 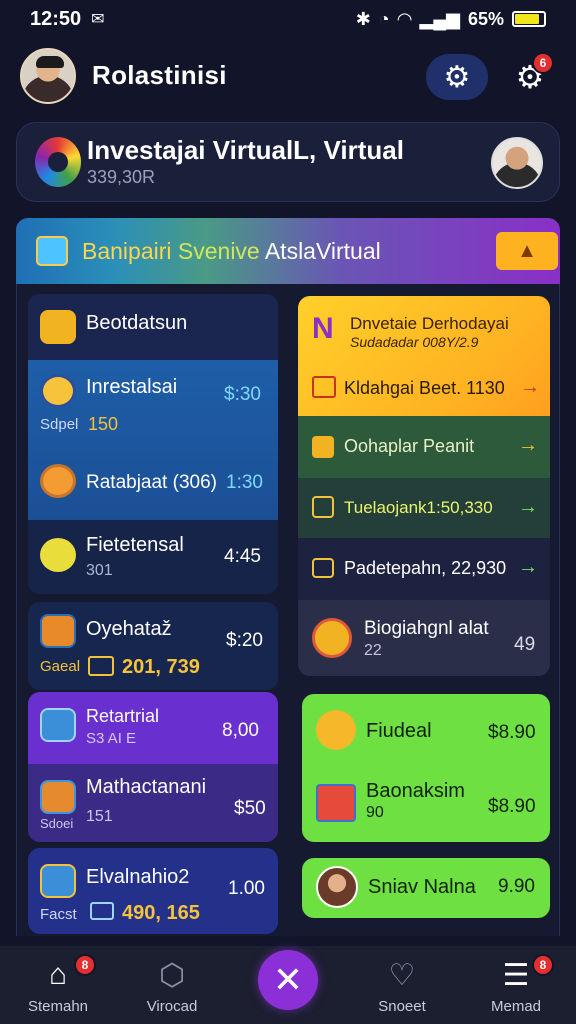 I want to click on list-item: Oohaplar Peanit →, so click(x=424, y=447).